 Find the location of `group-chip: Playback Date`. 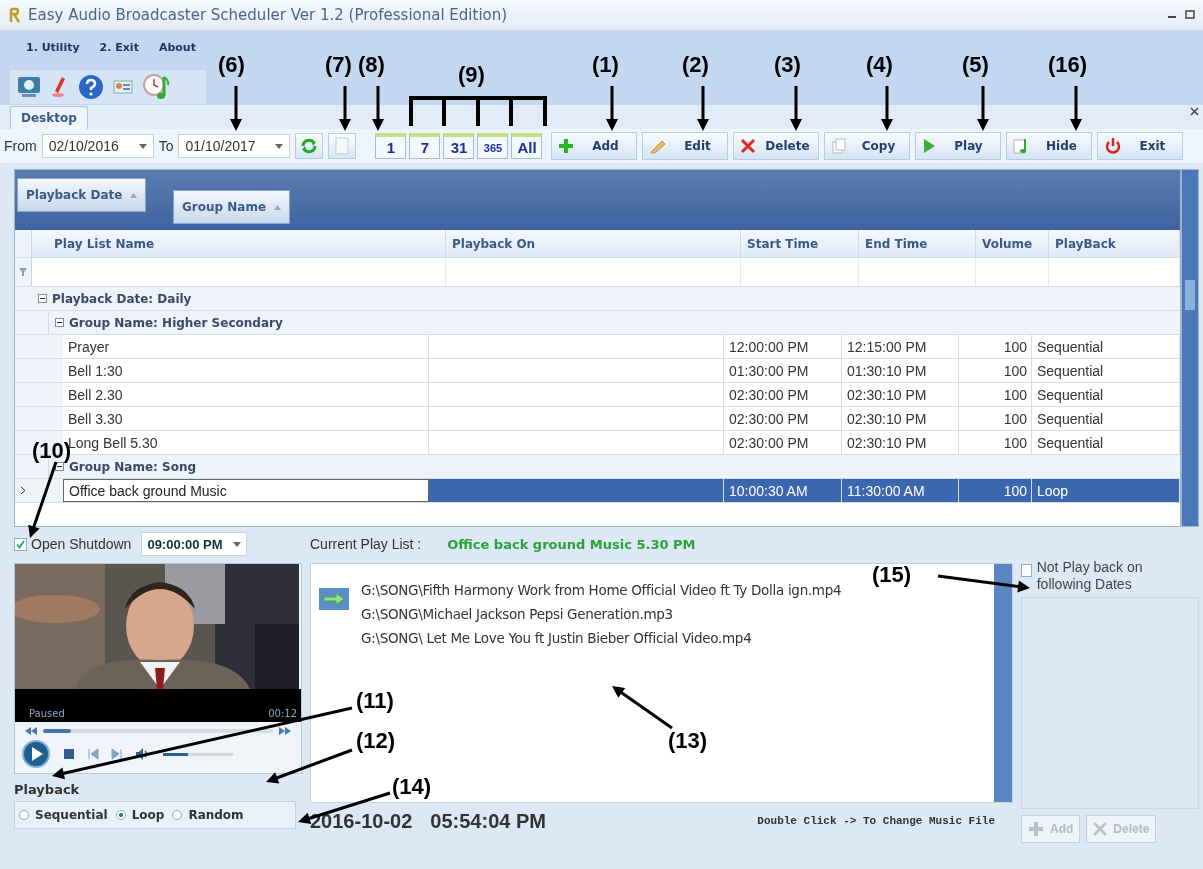

group-chip: Playback Date is located at coordinates (82, 195).